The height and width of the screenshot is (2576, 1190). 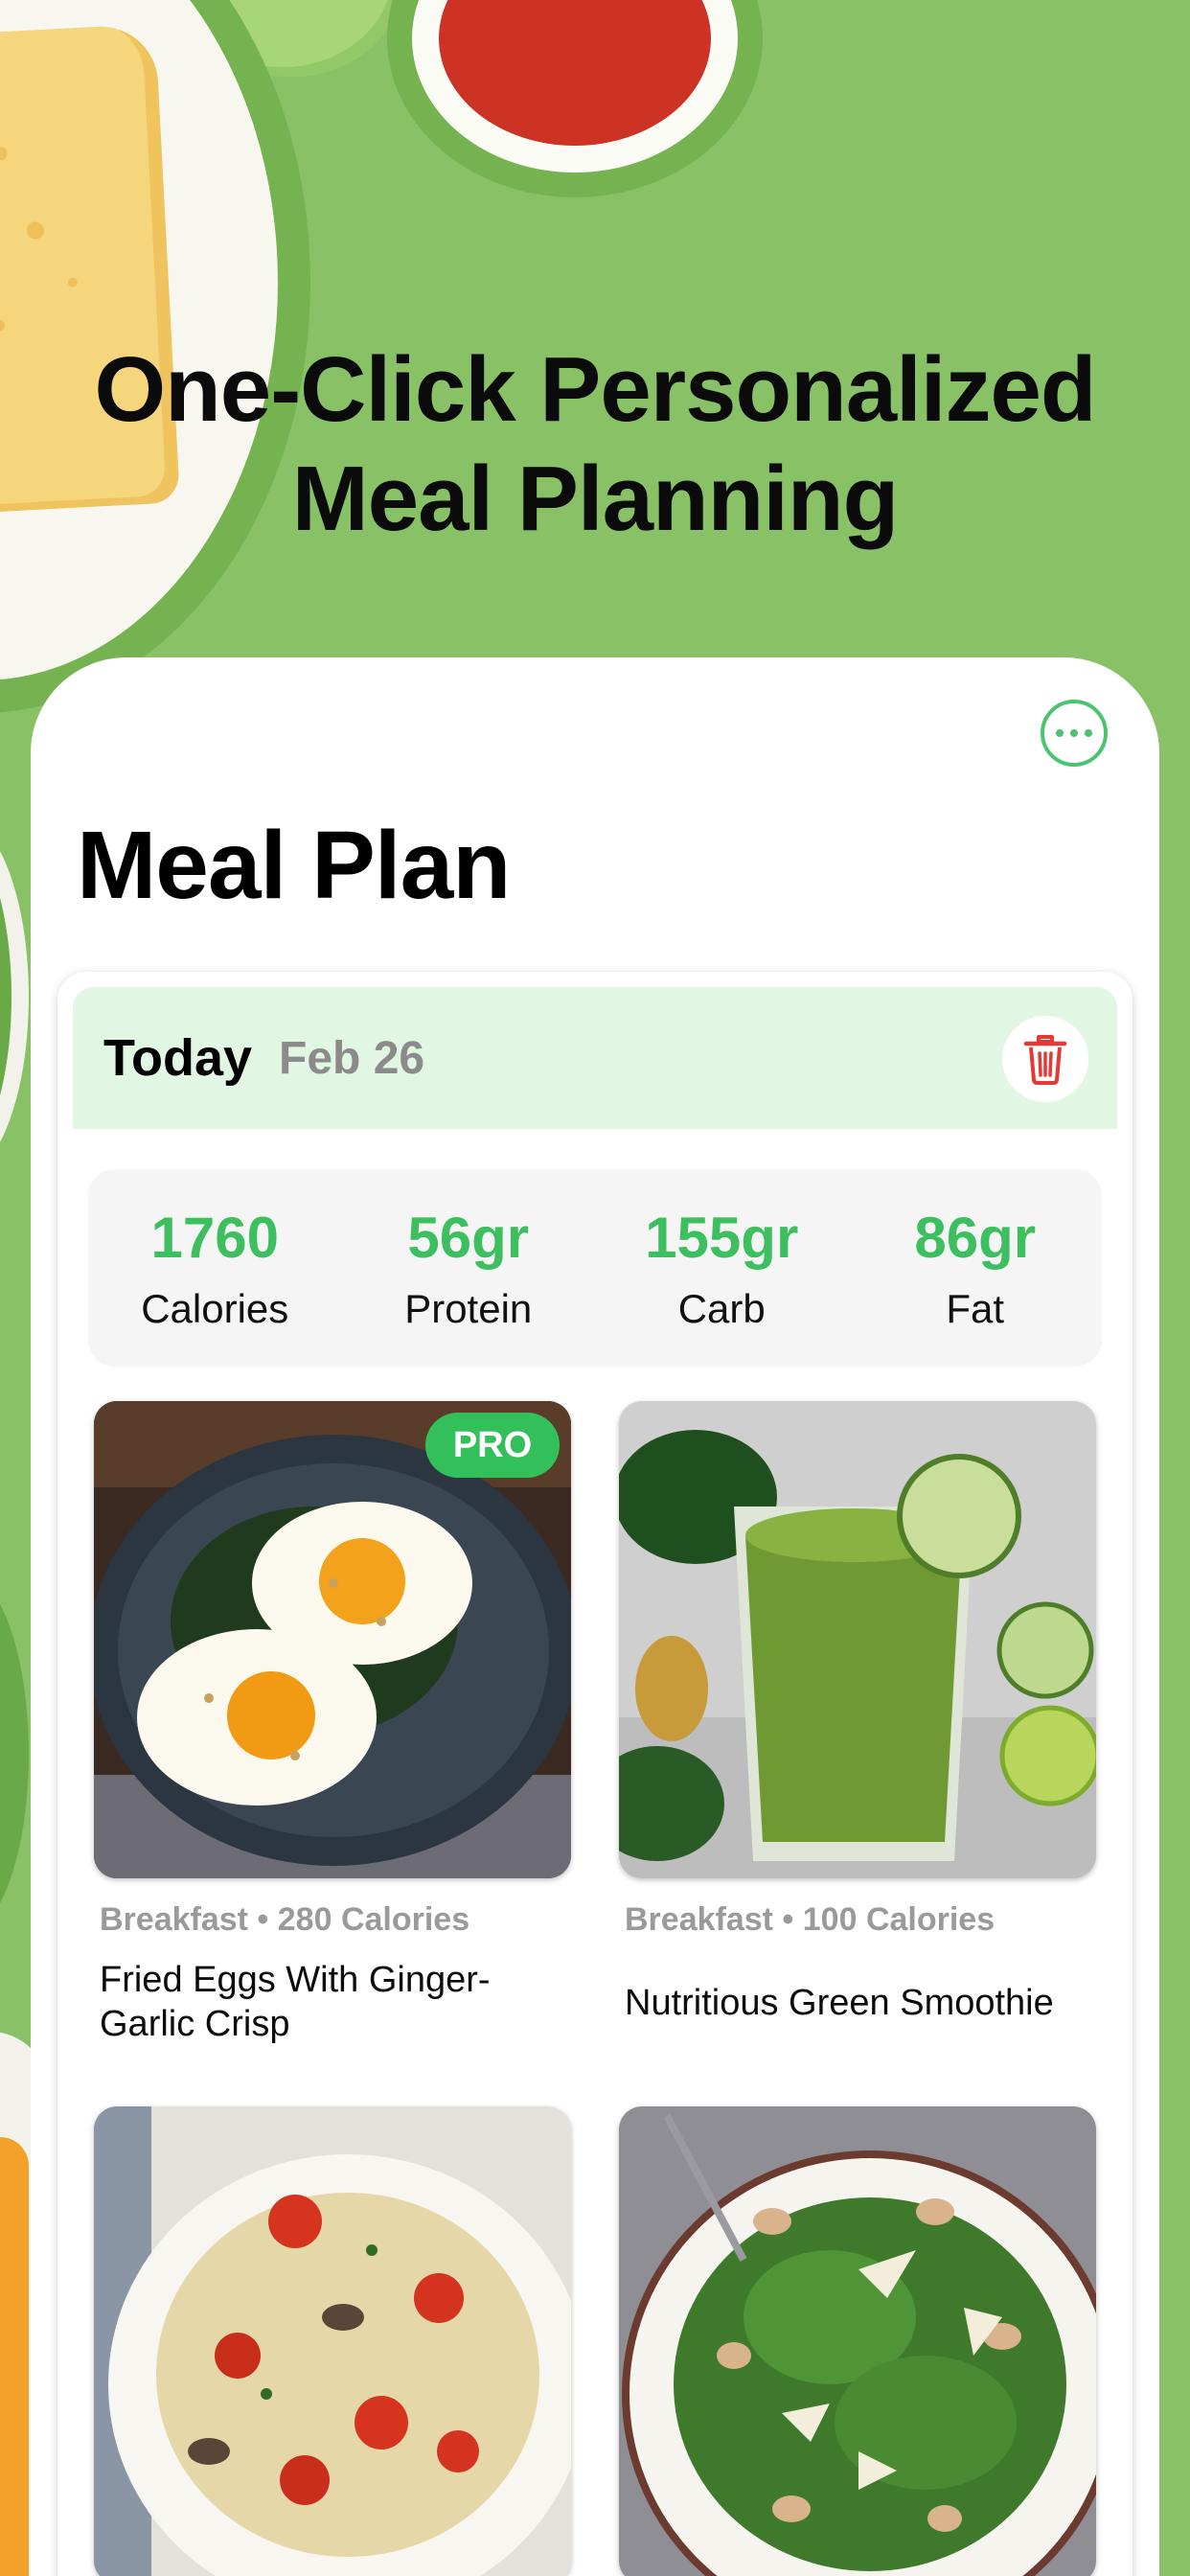 I want to click on macro-calories: 1760 Calories, so click(x=214, y=1268).